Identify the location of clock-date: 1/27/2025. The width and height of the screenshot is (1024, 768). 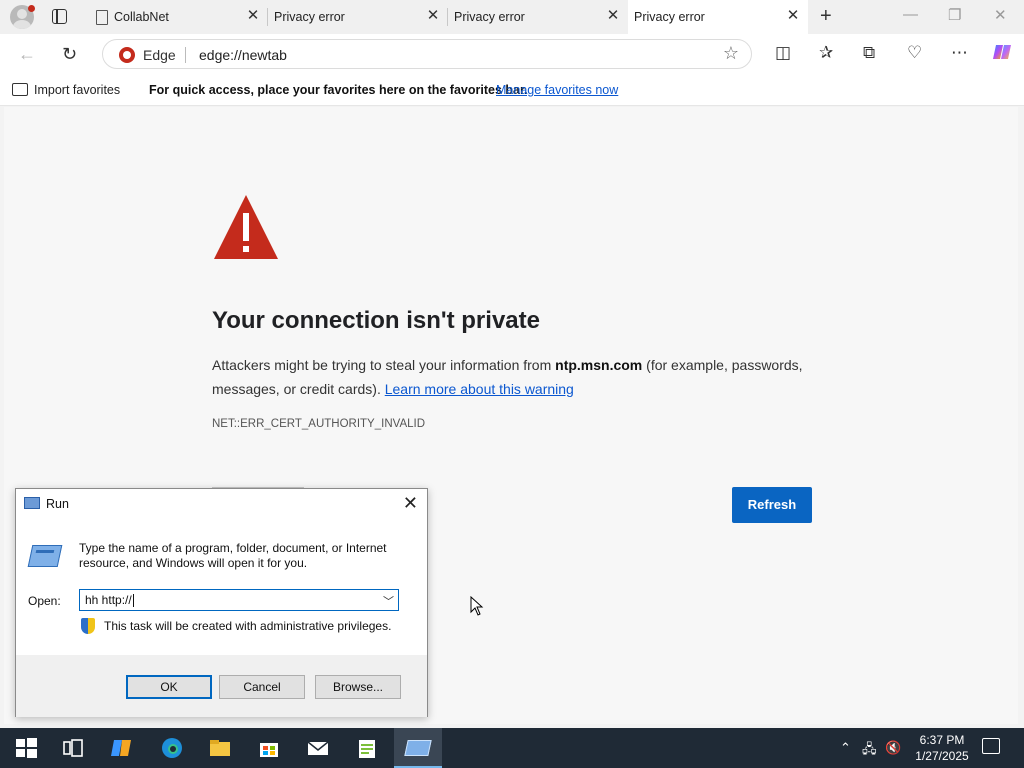
(942, 756).